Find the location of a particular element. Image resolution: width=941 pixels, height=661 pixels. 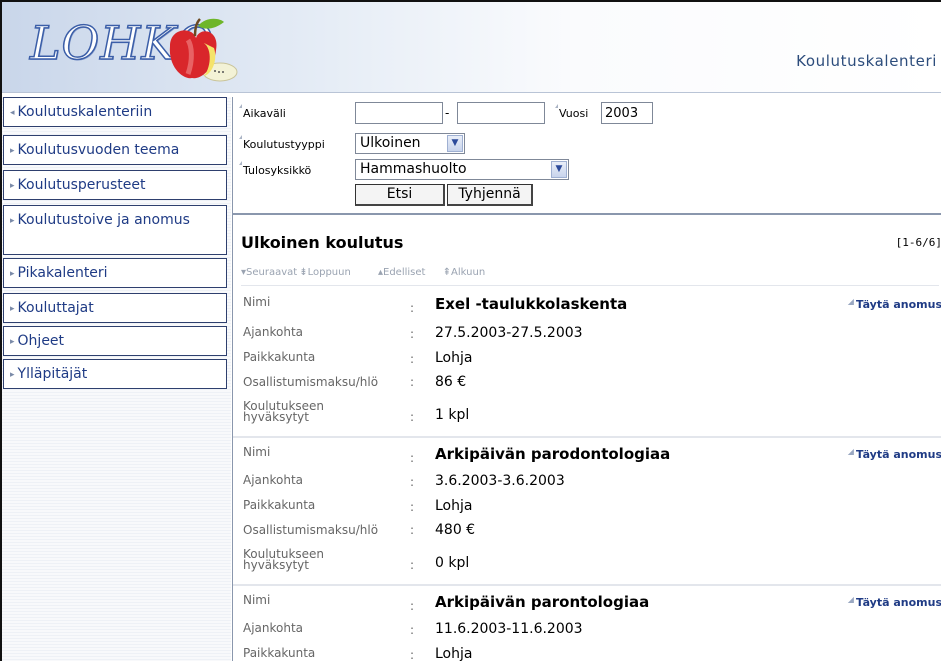

pager-last-link: ⇟Loppuun is located at coordinates (325, 272).